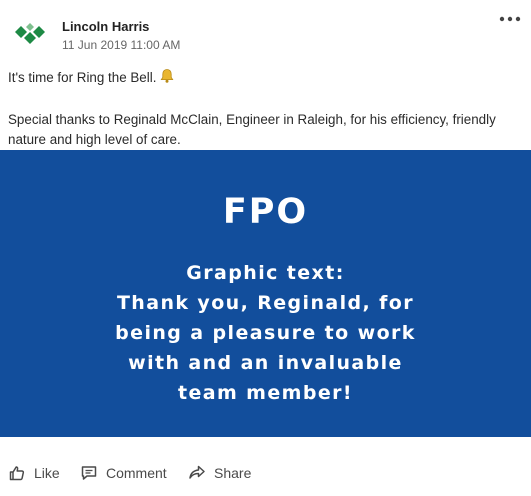  I want to click on company-logo-avatar, so click(30, 35).